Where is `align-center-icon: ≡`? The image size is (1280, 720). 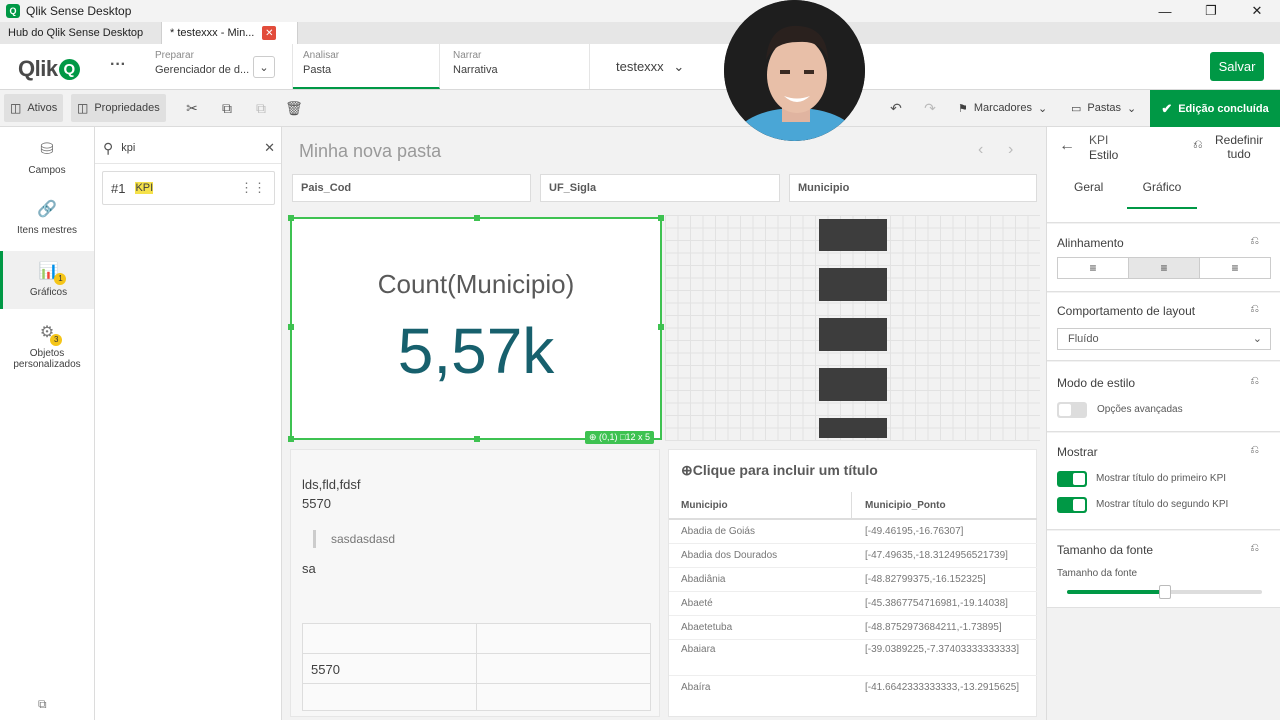
align-center-icon: ≡ is located at coordinates (1164, 268).